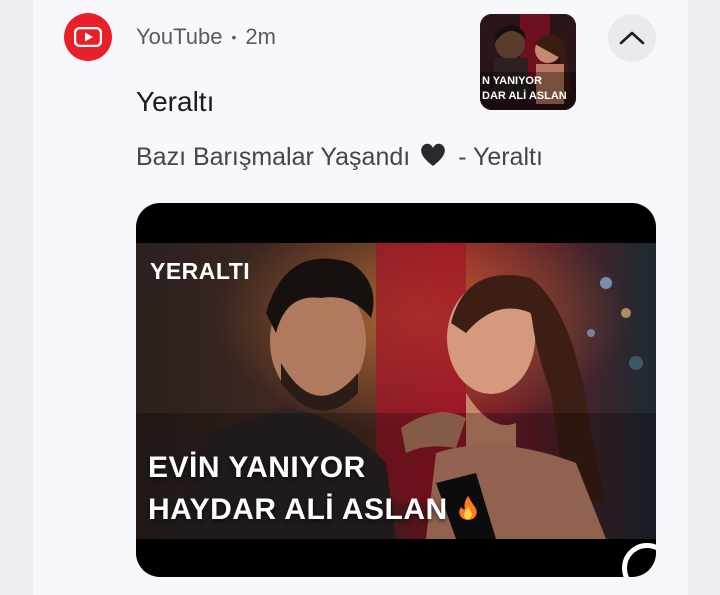 The height and width of the screenshot is (595, 720). Describe the element at coordinates (524, 96) in the screenshot. I see `thumbnail-text-line2: DAR ALİ ASLAN` at that location.